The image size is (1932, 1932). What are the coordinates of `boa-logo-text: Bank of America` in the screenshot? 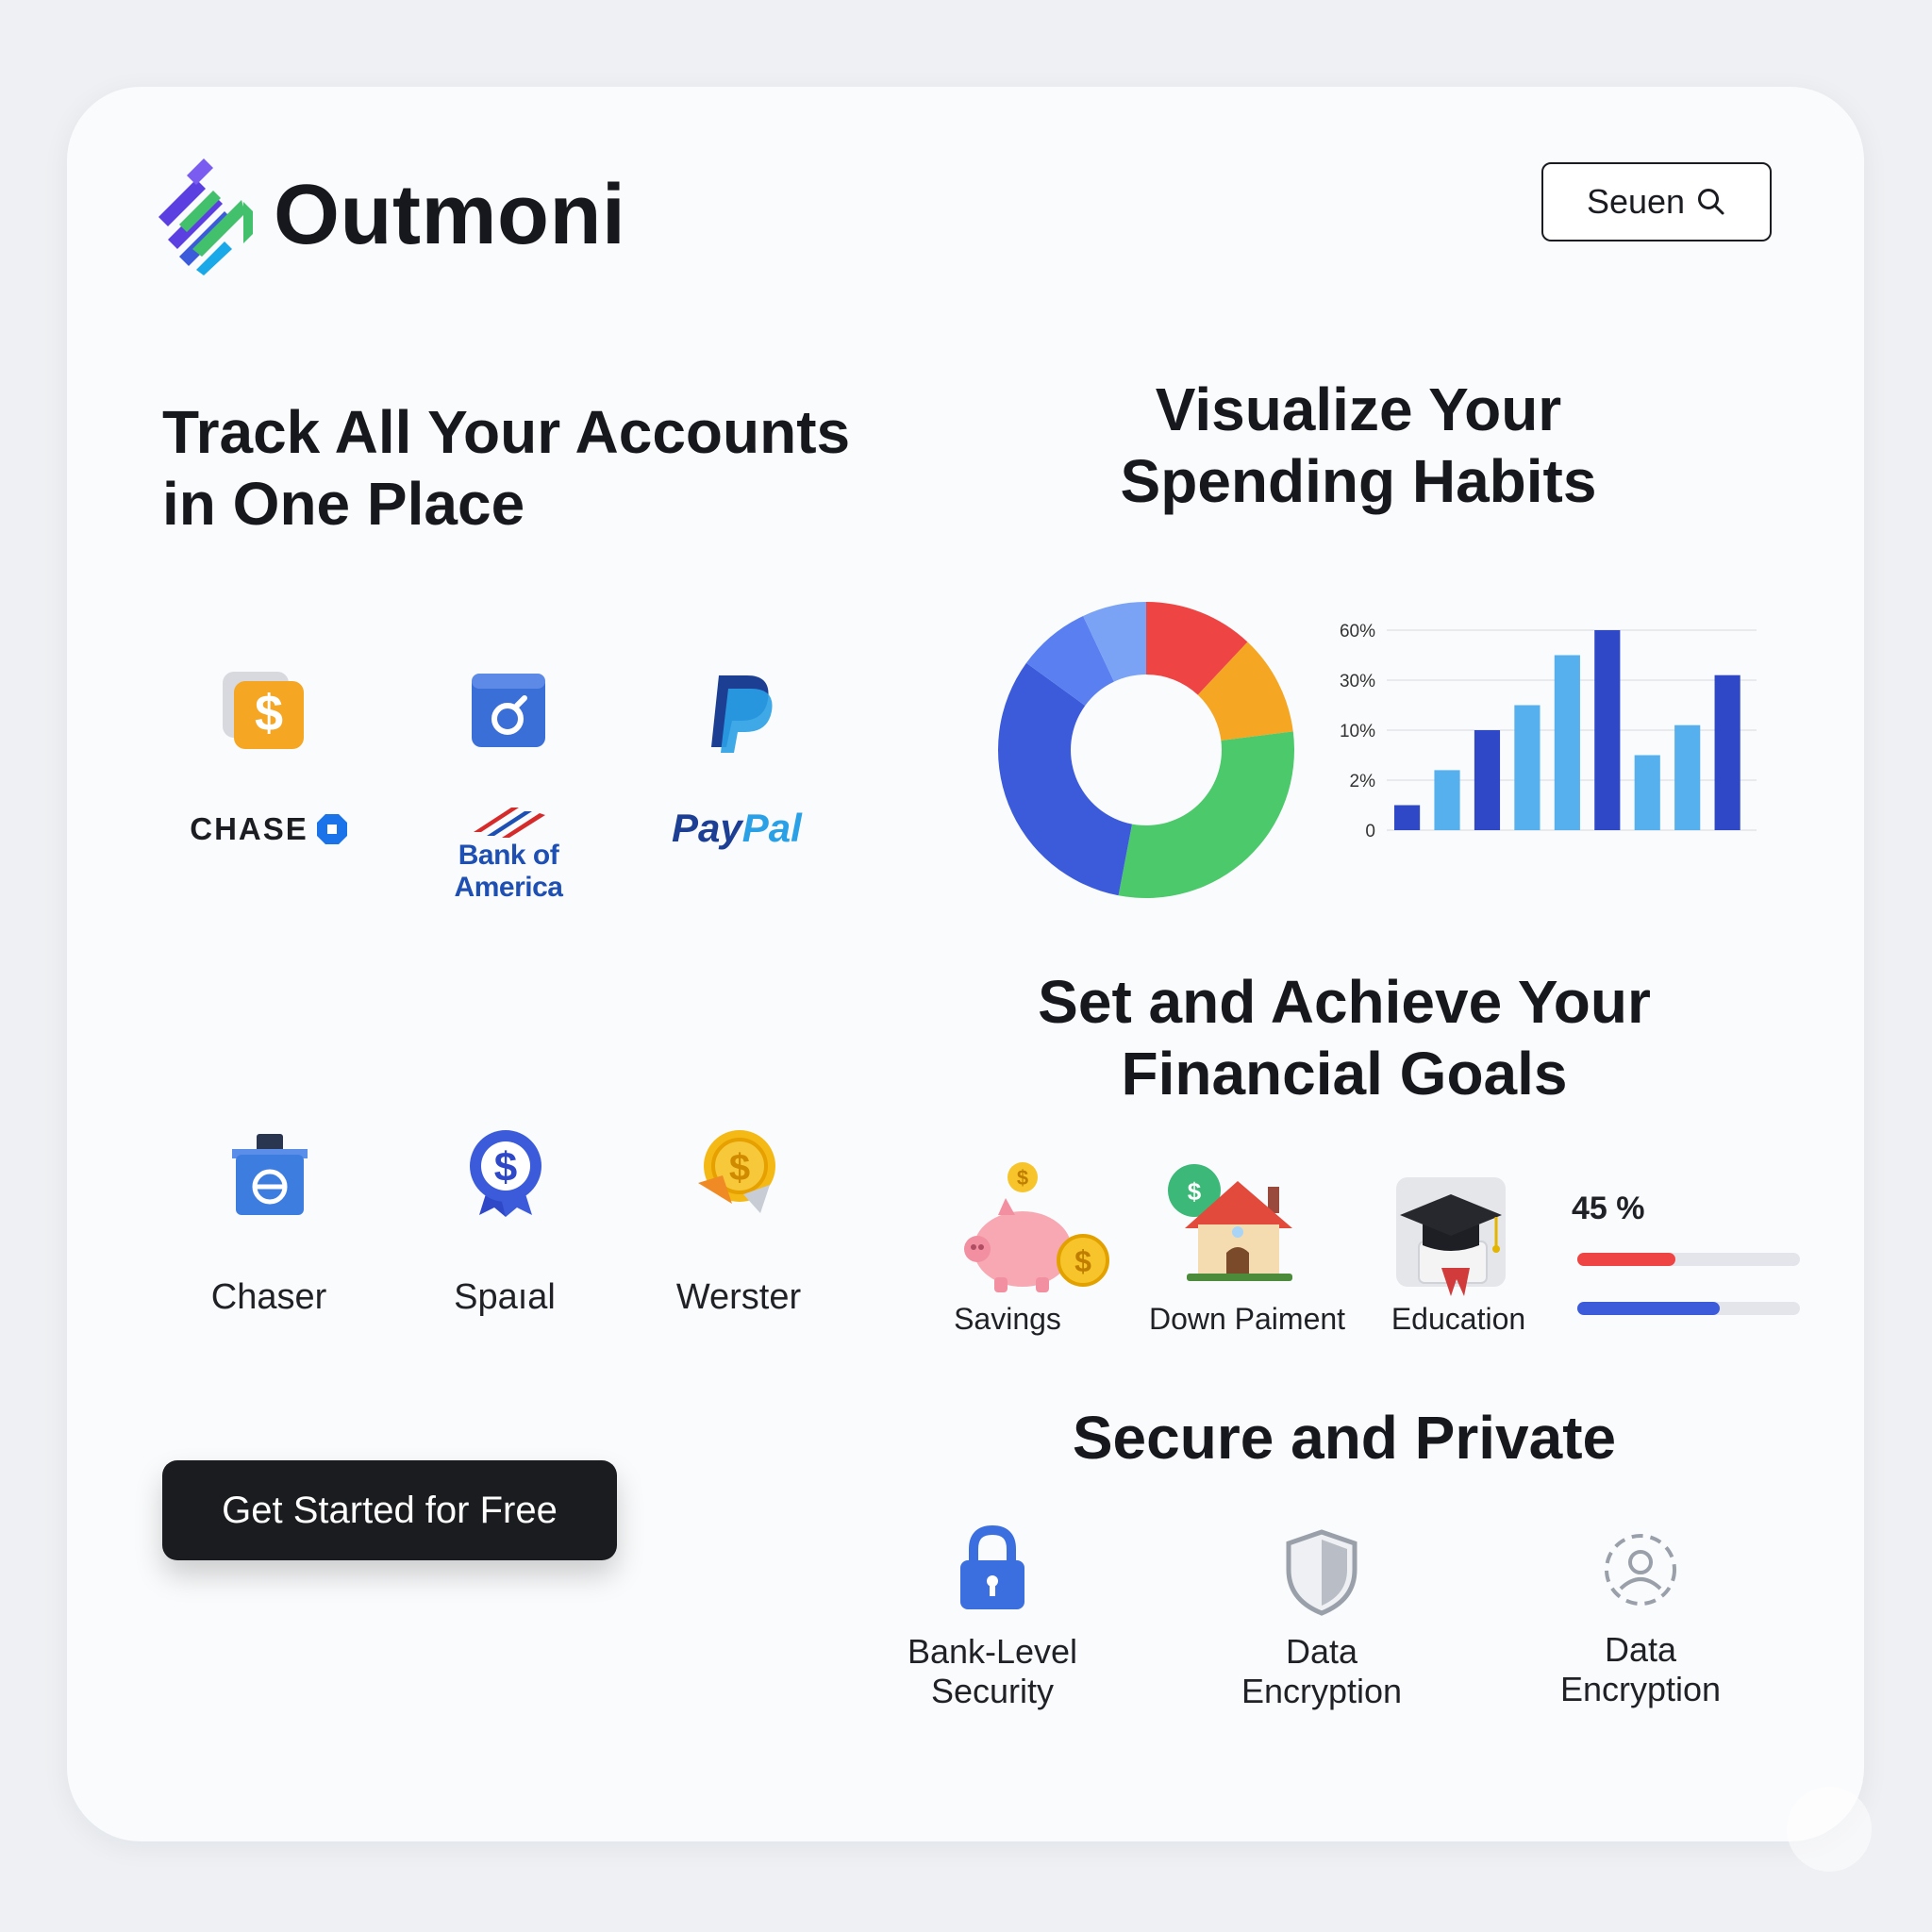 It's located at (508, 871).